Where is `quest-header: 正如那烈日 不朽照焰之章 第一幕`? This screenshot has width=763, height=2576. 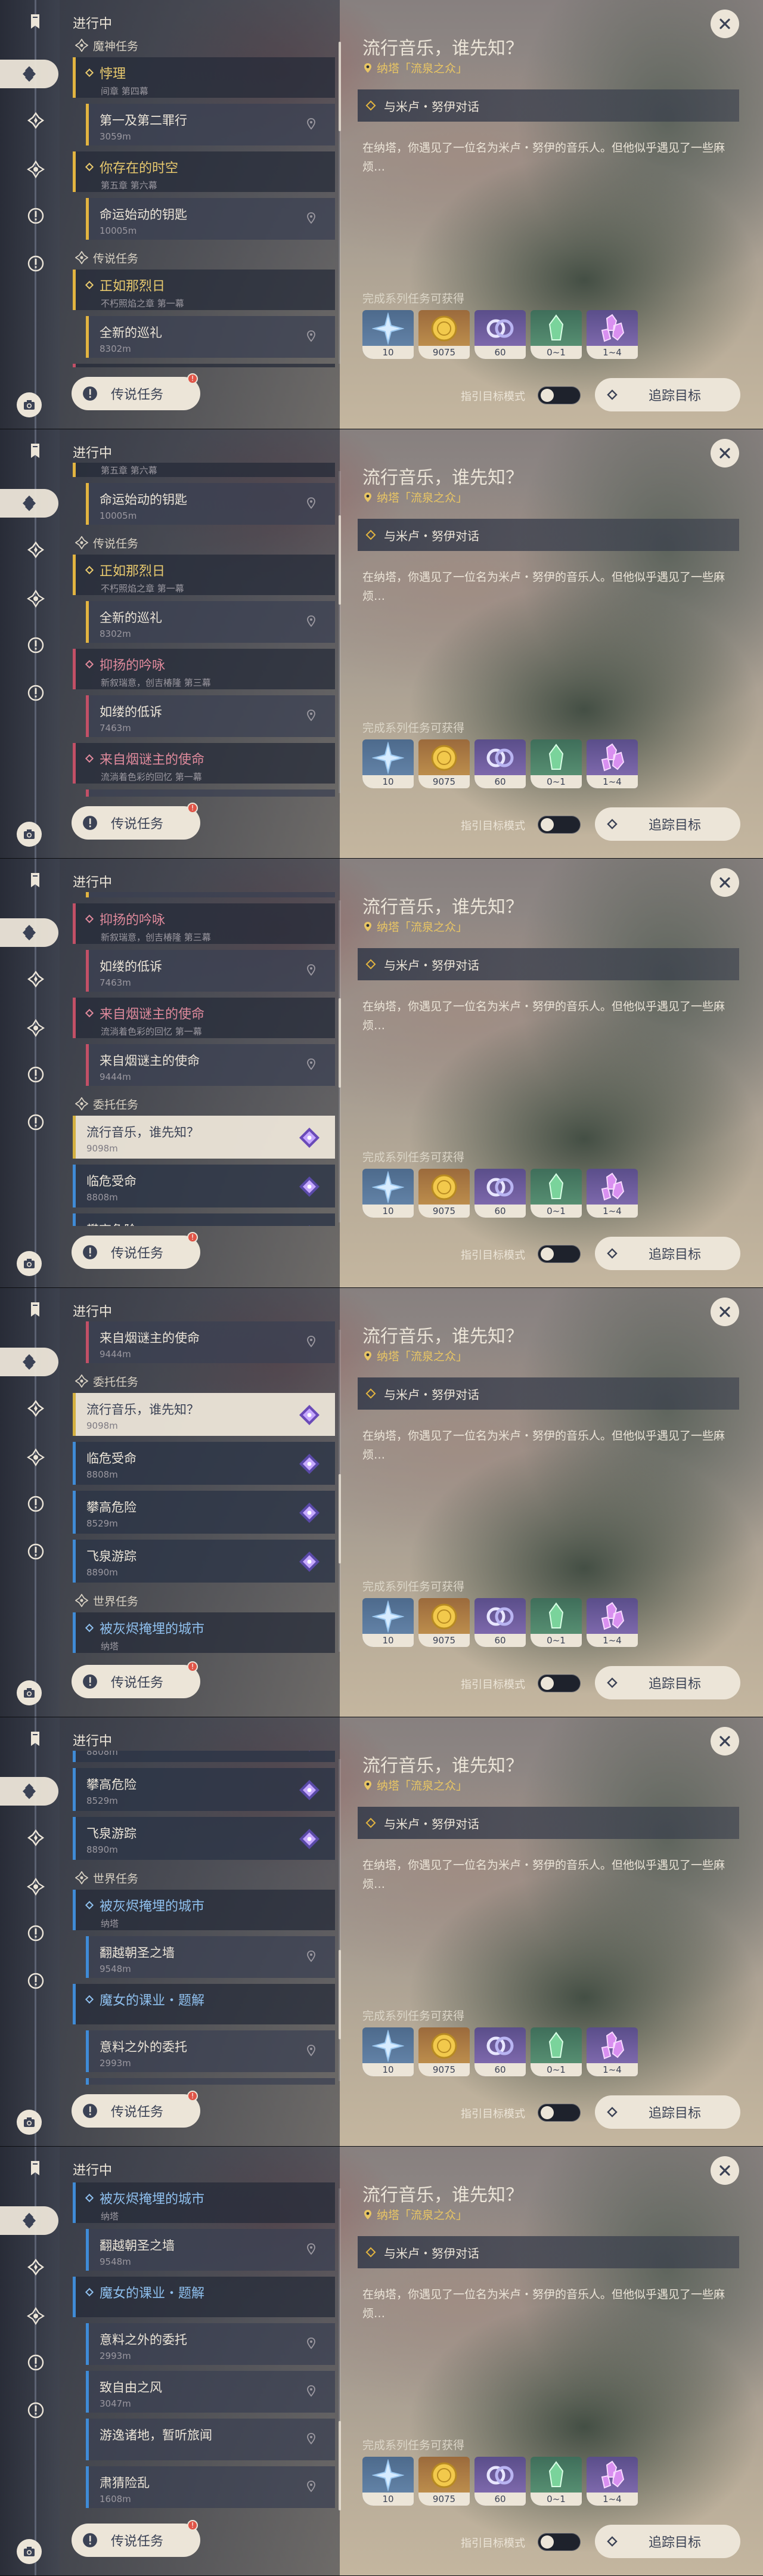 quest-header: 正如那烈日 不朽照焰之章 第一幕 is located at coordinates (204, 290).